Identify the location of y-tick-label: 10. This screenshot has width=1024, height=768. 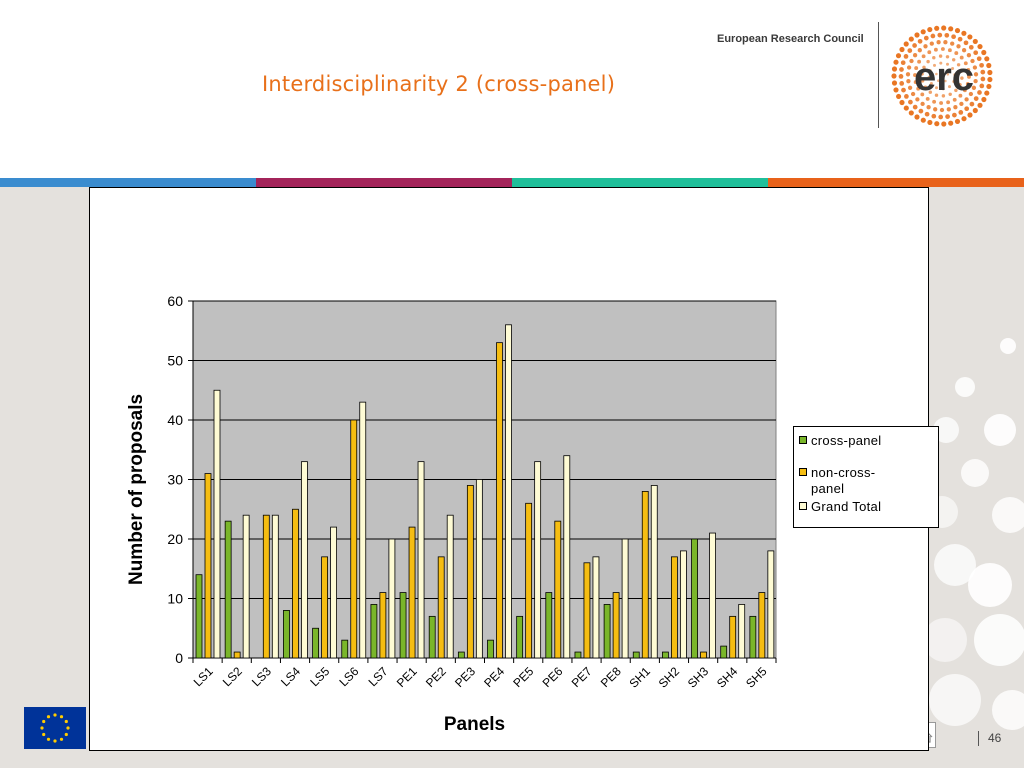
(175, 599).